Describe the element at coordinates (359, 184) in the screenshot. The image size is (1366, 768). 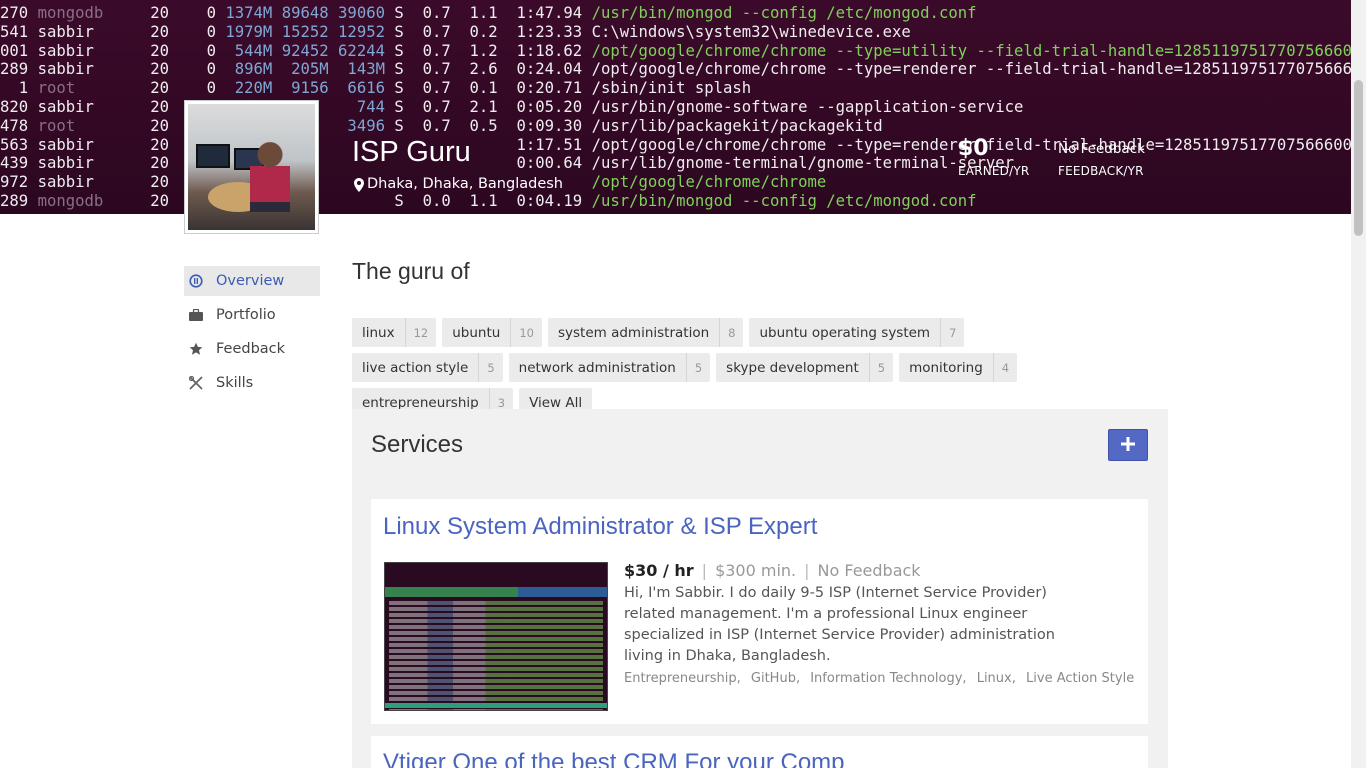
I see `map-pin-icon` at that location.